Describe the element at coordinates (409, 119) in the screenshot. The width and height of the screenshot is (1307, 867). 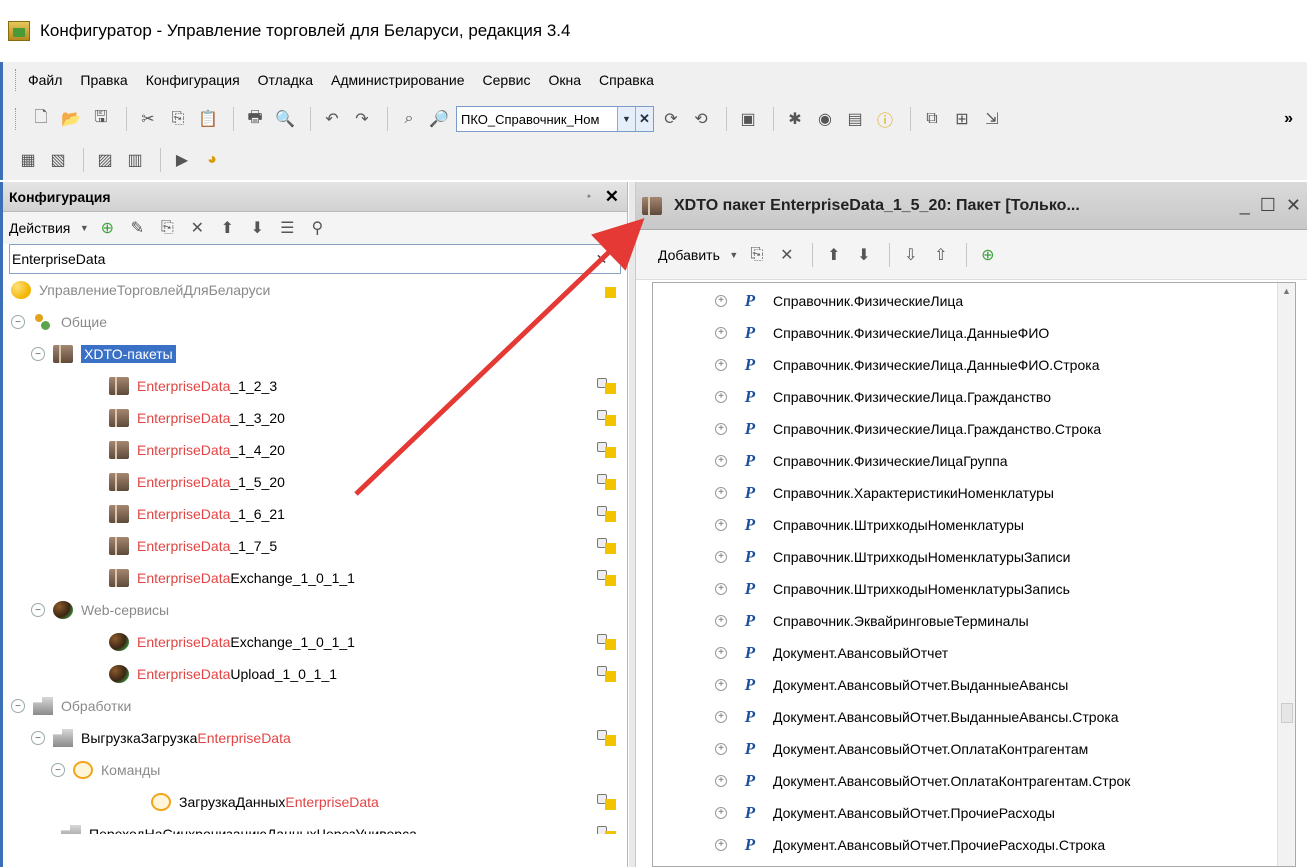
I see `find-in-tree-icon: ⌕` at that location.